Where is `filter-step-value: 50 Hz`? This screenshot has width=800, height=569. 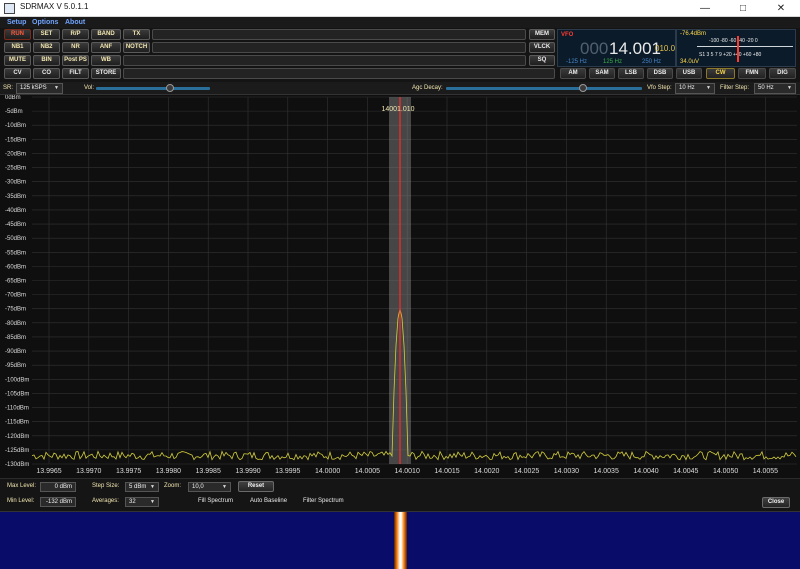 filter-step-value: 50 Hz is located at coordinates (766, 88).